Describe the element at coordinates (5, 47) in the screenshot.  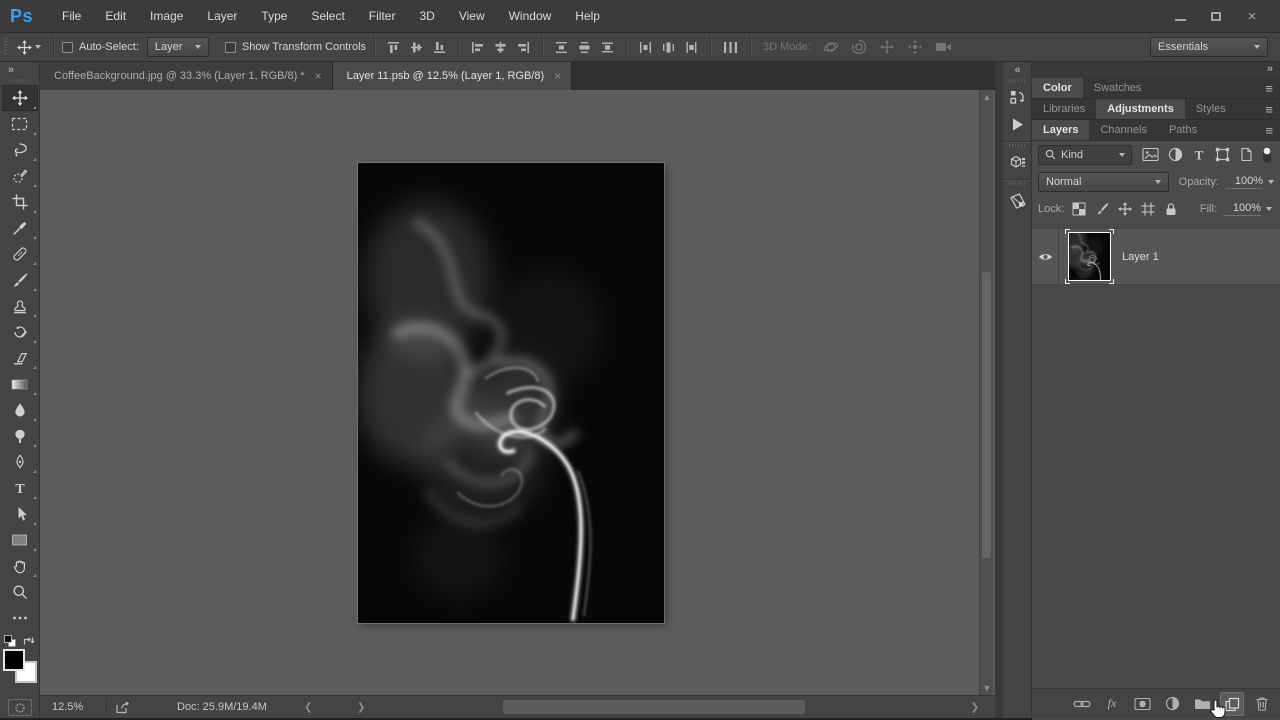
I see `options-grip` at that location.